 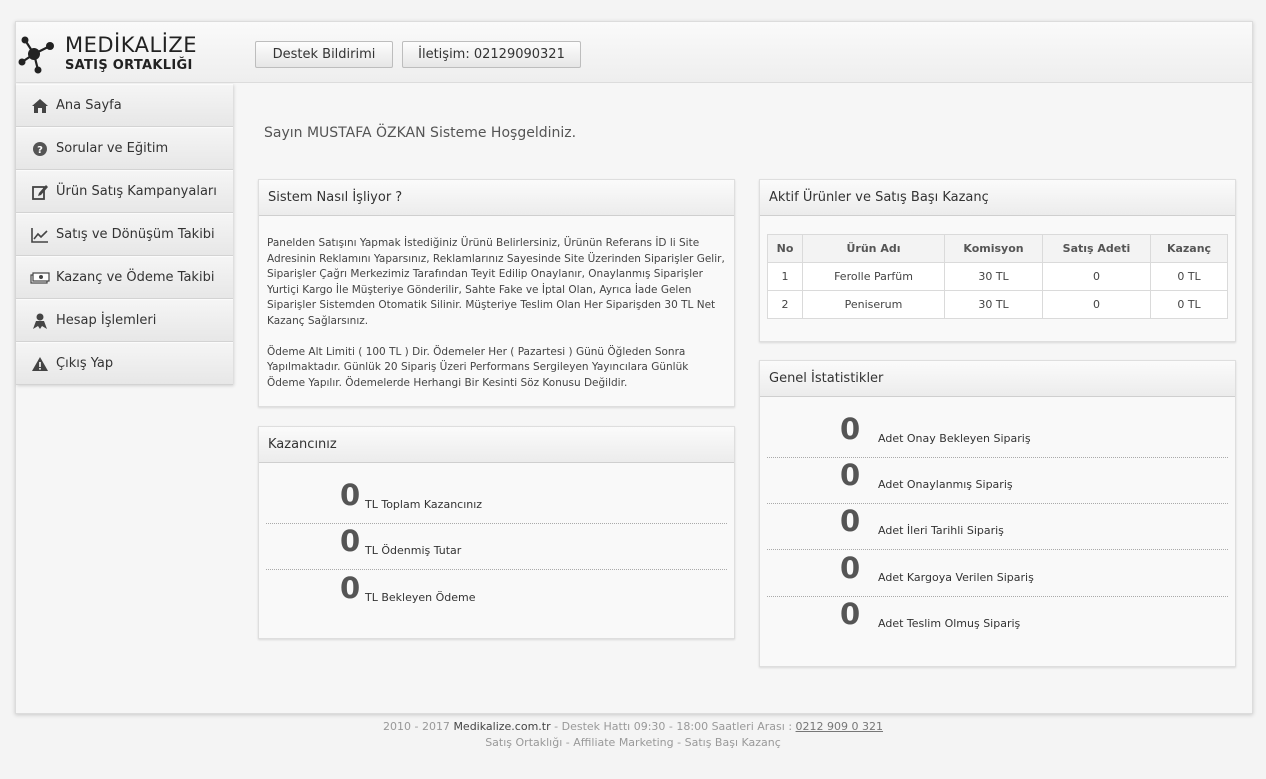 What do you see at coordinates (420, 597) in the screenshot?
I see `earnings-label: TL Bekleyen Ödeme` at bounding box center [420, 597].